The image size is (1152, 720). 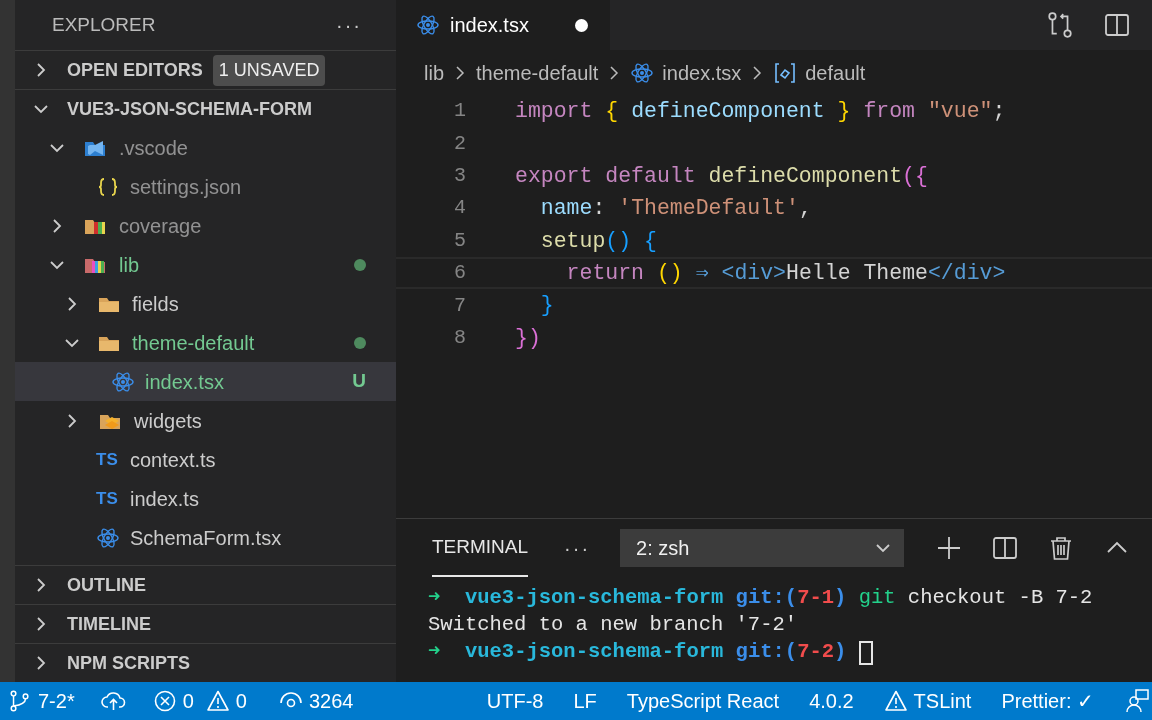 What do you see at coordinates (762, 548) in the screenshot?
I see `terminal-dropdown: 2: zsh` at bounding box center [762, 548].